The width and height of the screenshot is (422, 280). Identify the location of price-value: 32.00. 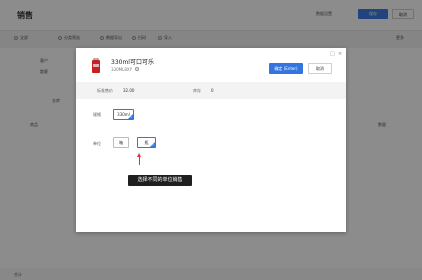
(129, 90).